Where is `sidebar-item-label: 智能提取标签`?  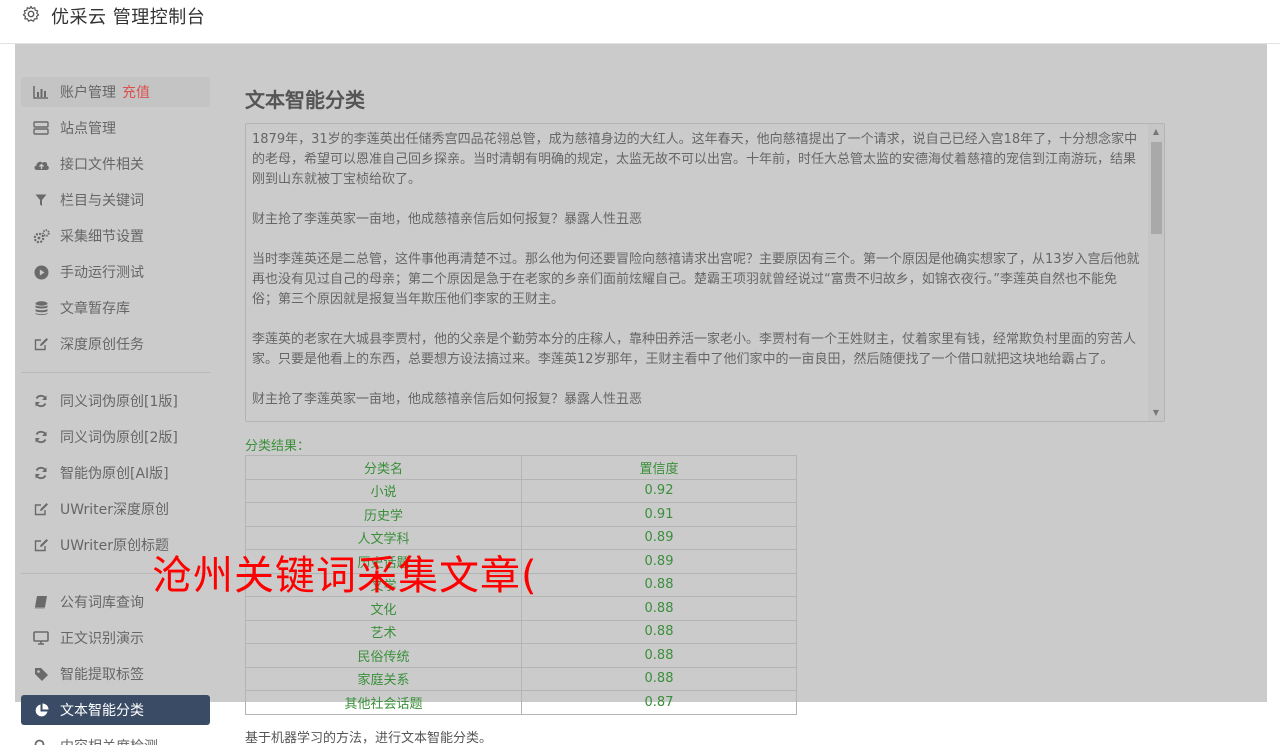 sidebar-item-label: 智能提取标签 is located at coordinates (102, 675).